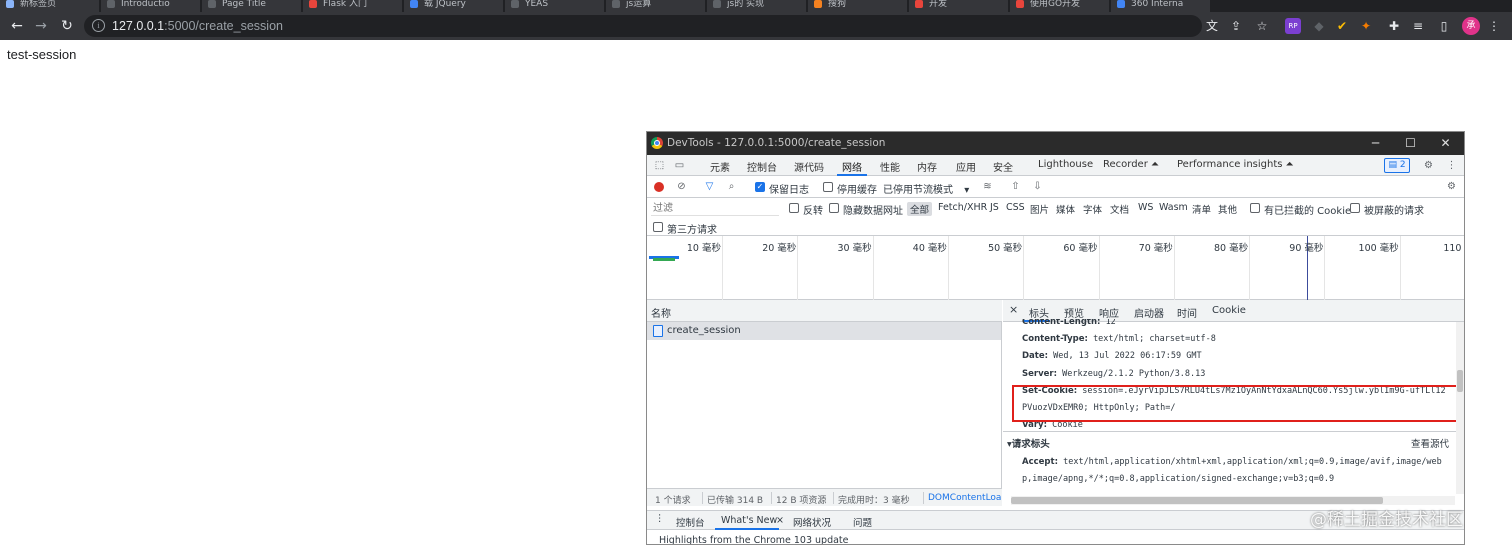 Image resolution: width=1512 pixels, height=545 pixels. What do you see at coordinates (1471, 26) in the screenshot?
I see `profile-avatar: 承` at bounding box center [1471, 26].